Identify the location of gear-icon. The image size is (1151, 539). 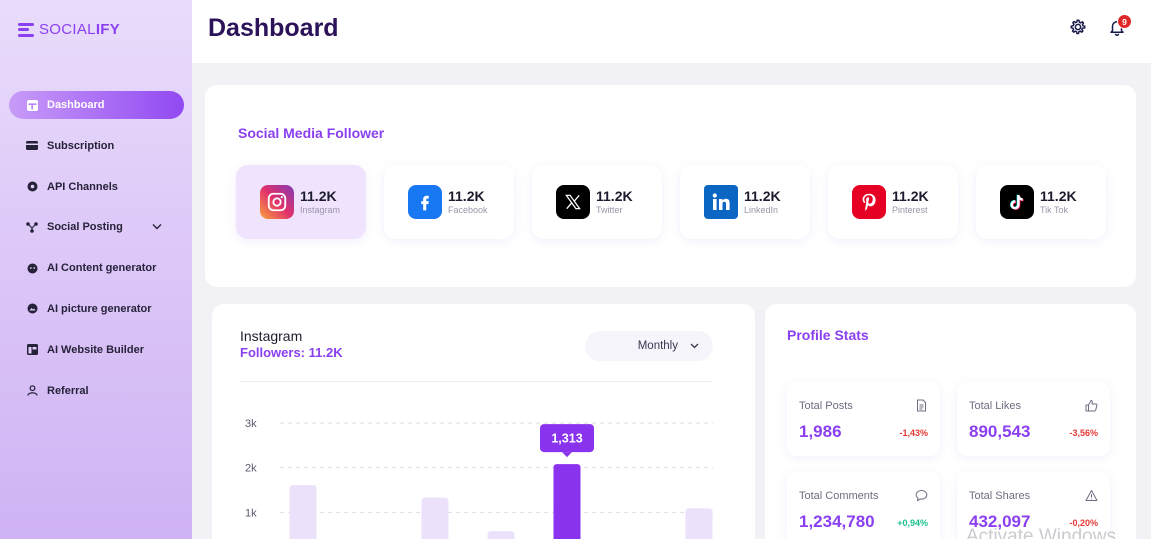
(1078, 27).